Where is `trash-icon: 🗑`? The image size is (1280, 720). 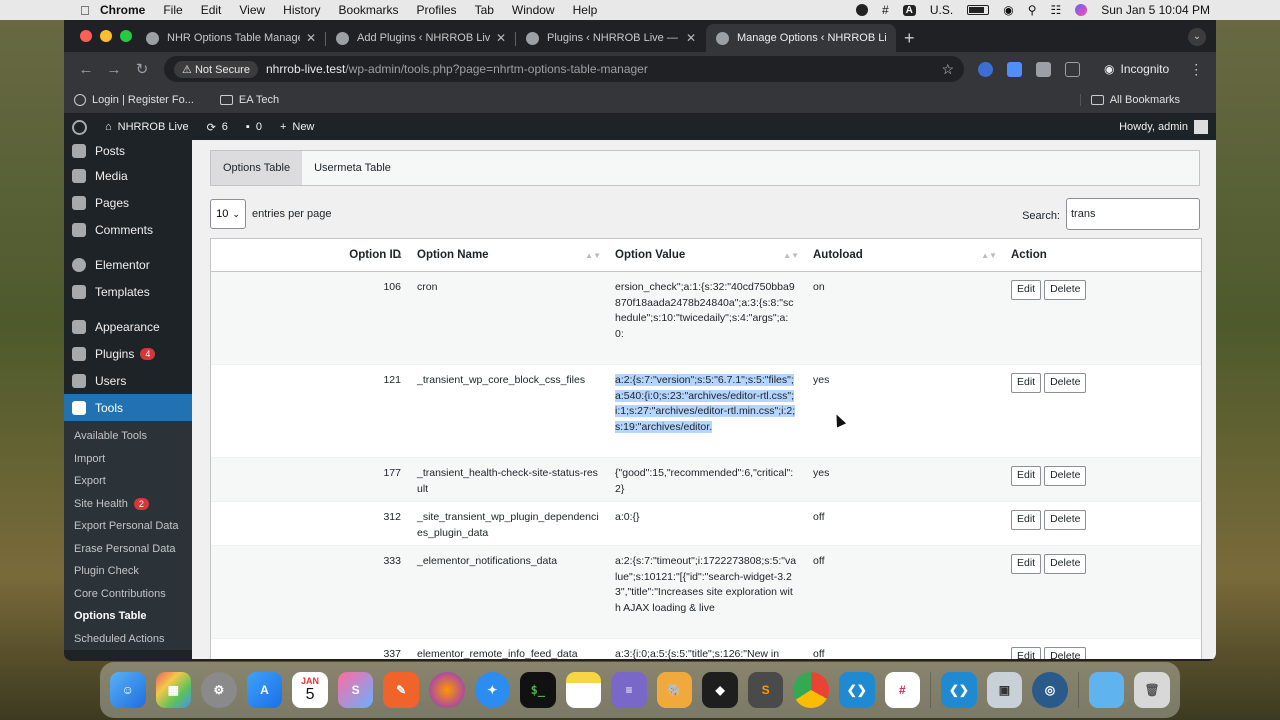
trash-icon: 🗑 is located at coordinates (1152, 690).